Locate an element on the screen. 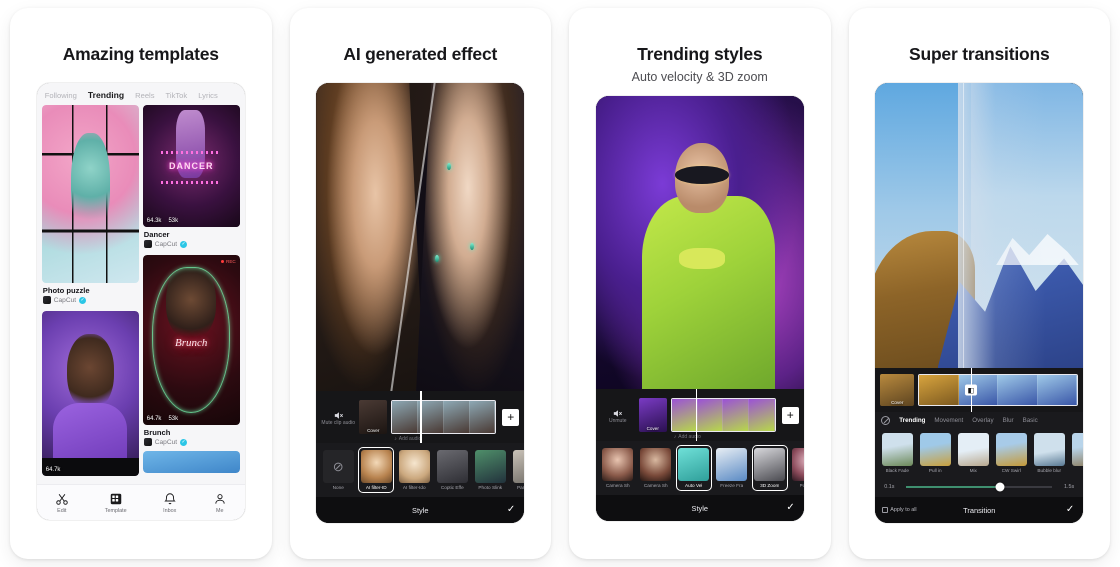 The width and height of the screenshot is (1120, 567). preview-ai-half is located at coordinates (470, 237).